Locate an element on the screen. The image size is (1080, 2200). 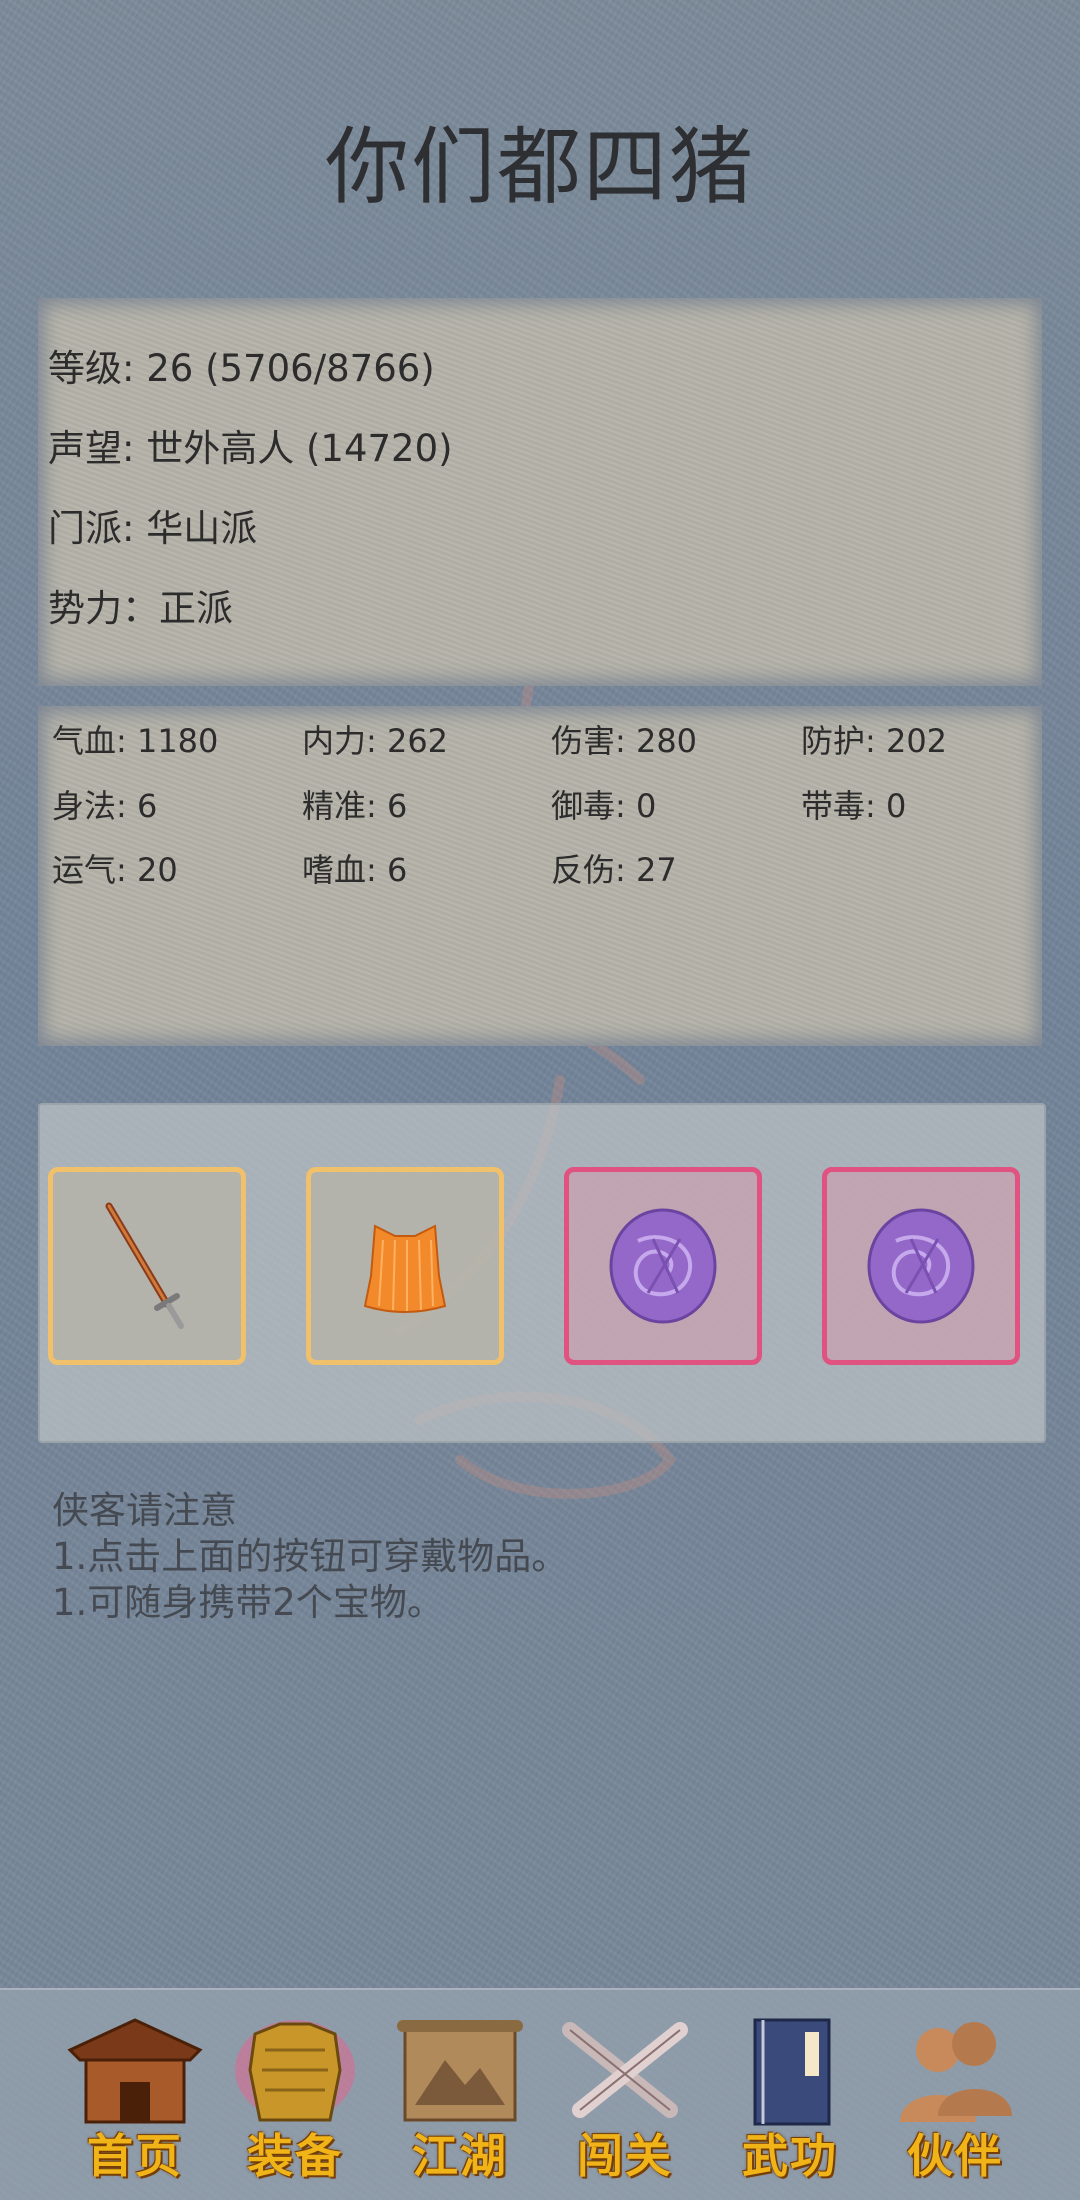
equip-slot-armor is located at coordinates (405, 1266).